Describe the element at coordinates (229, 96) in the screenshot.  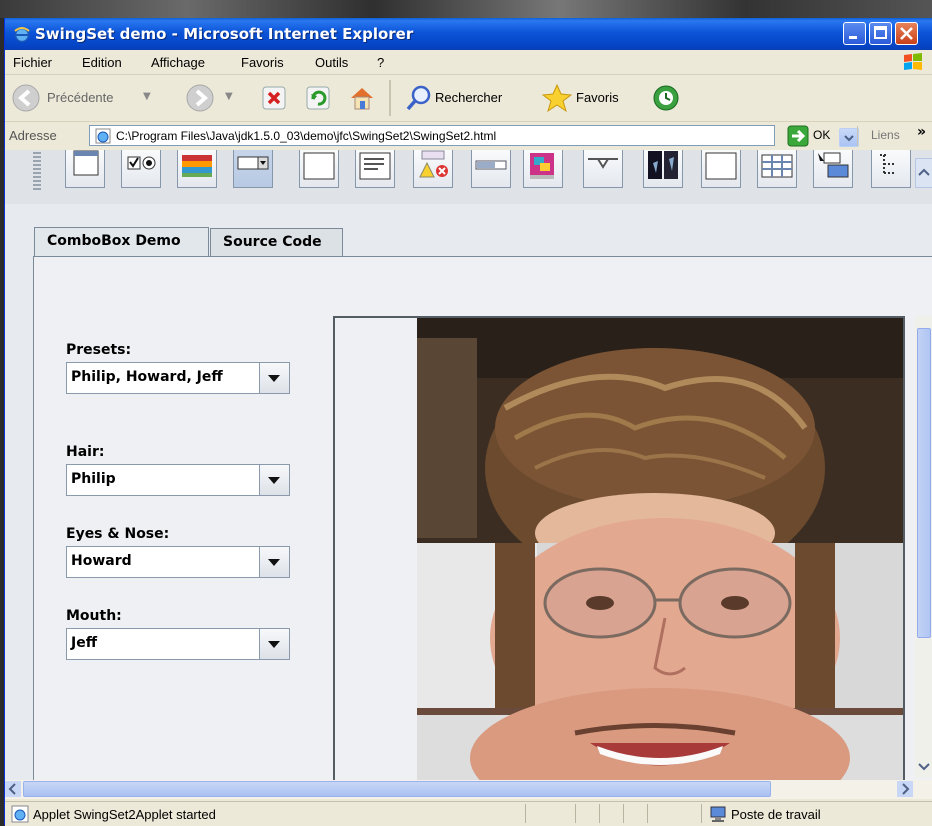
I see `forward-dropdown-icon: ▼` at that location.